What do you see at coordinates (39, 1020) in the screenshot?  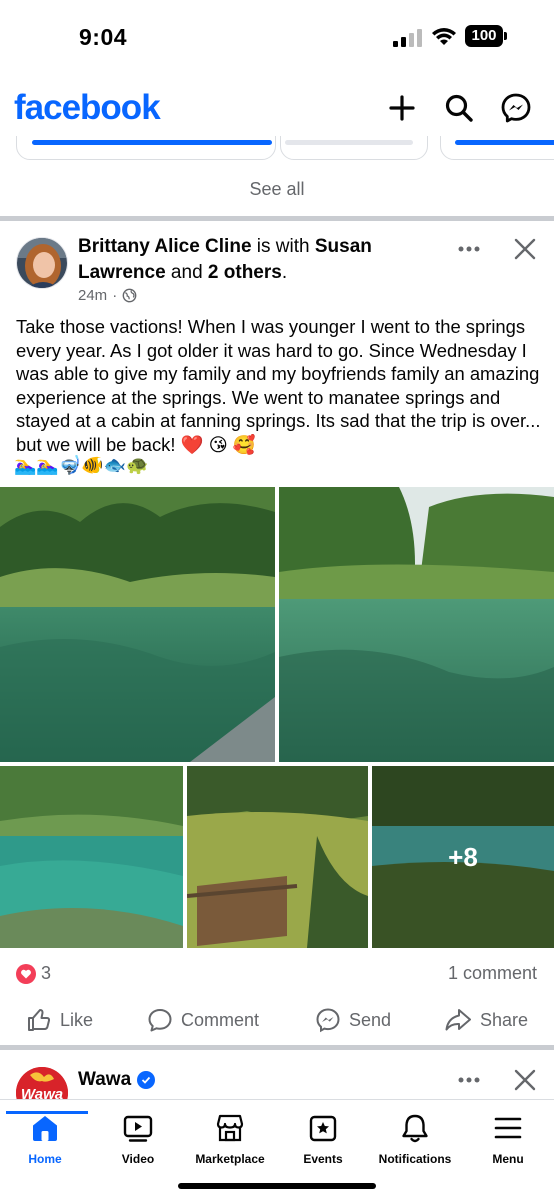 I see `like-icon` at bounding box center [39, 1020].